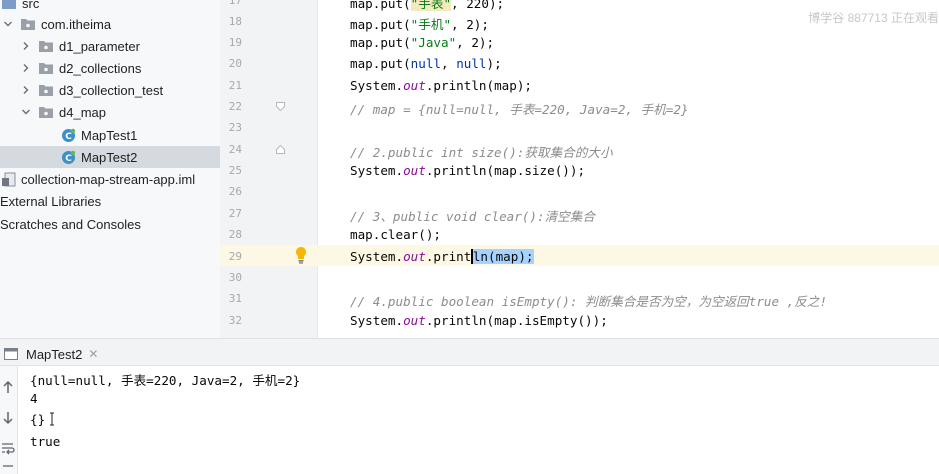  Describe the element at coordinates (441, 85) in the screenshot. I see `code-line-21: System.out.println(map);` at that location.